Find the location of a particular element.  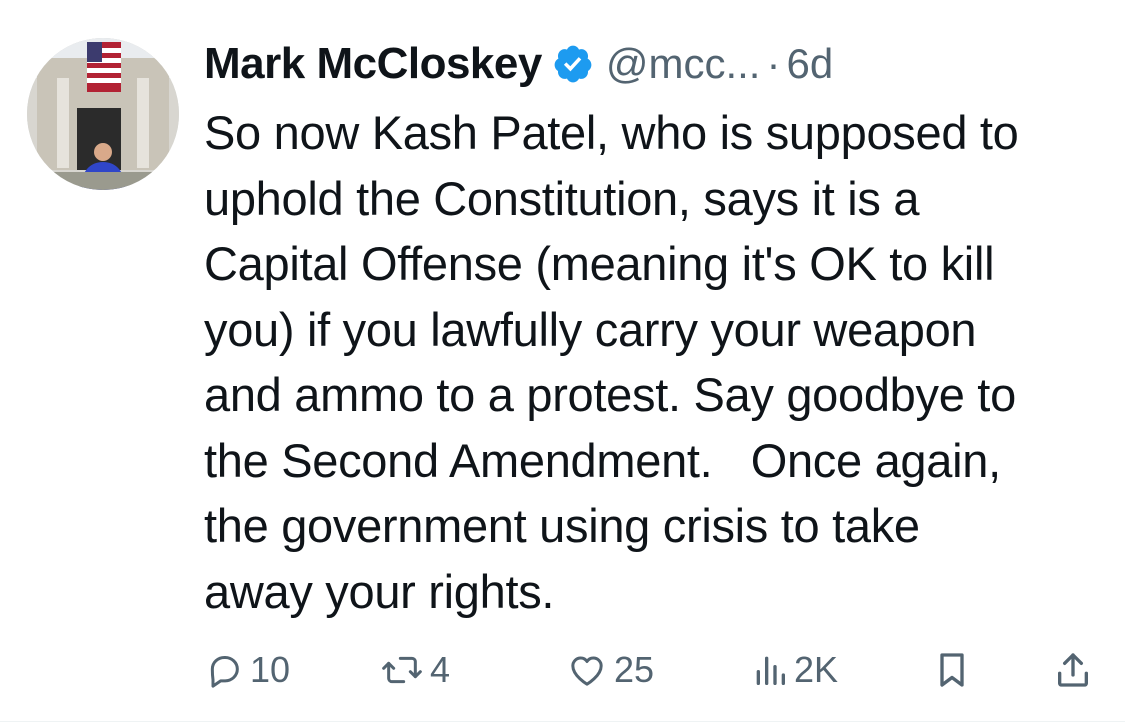

share-icon is located at coordinates (1073, 670).